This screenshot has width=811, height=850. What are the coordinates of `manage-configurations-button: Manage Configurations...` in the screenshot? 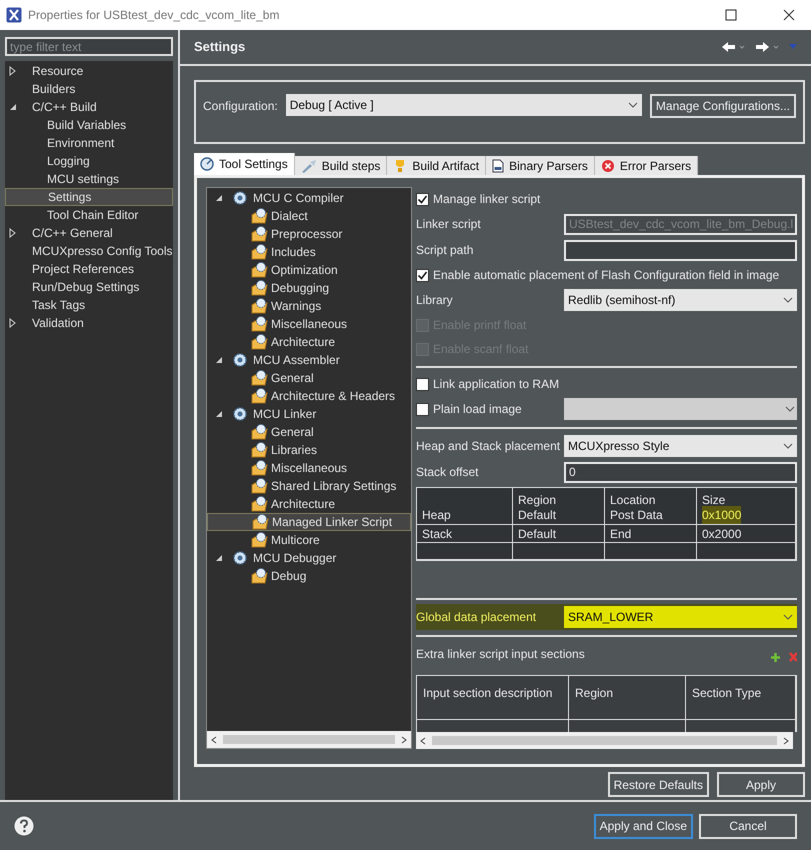 It's located at (723, 106).